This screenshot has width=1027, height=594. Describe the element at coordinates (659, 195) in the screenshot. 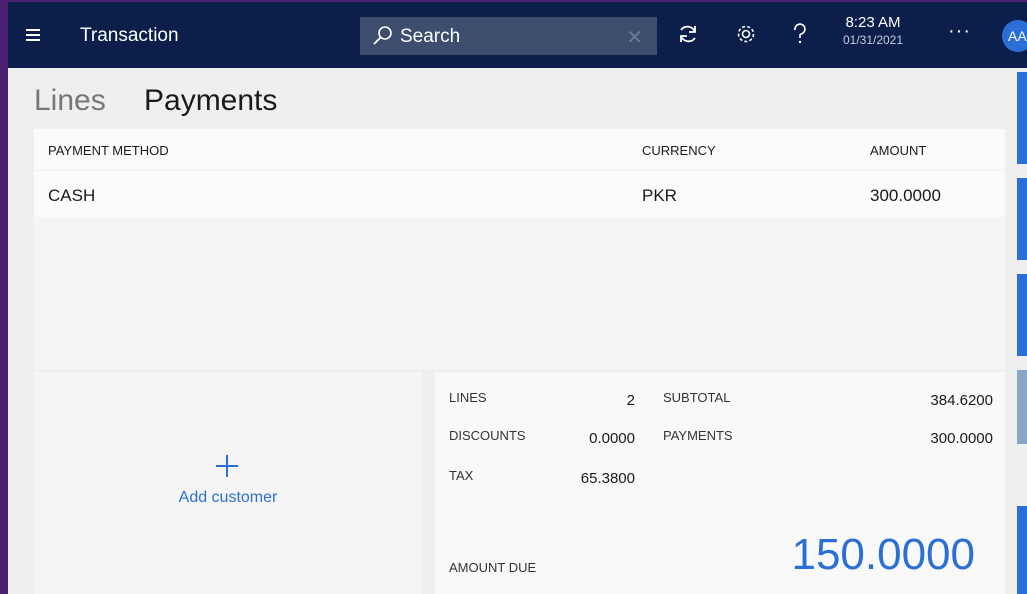

I see `cell-currency: PKR` at that location.